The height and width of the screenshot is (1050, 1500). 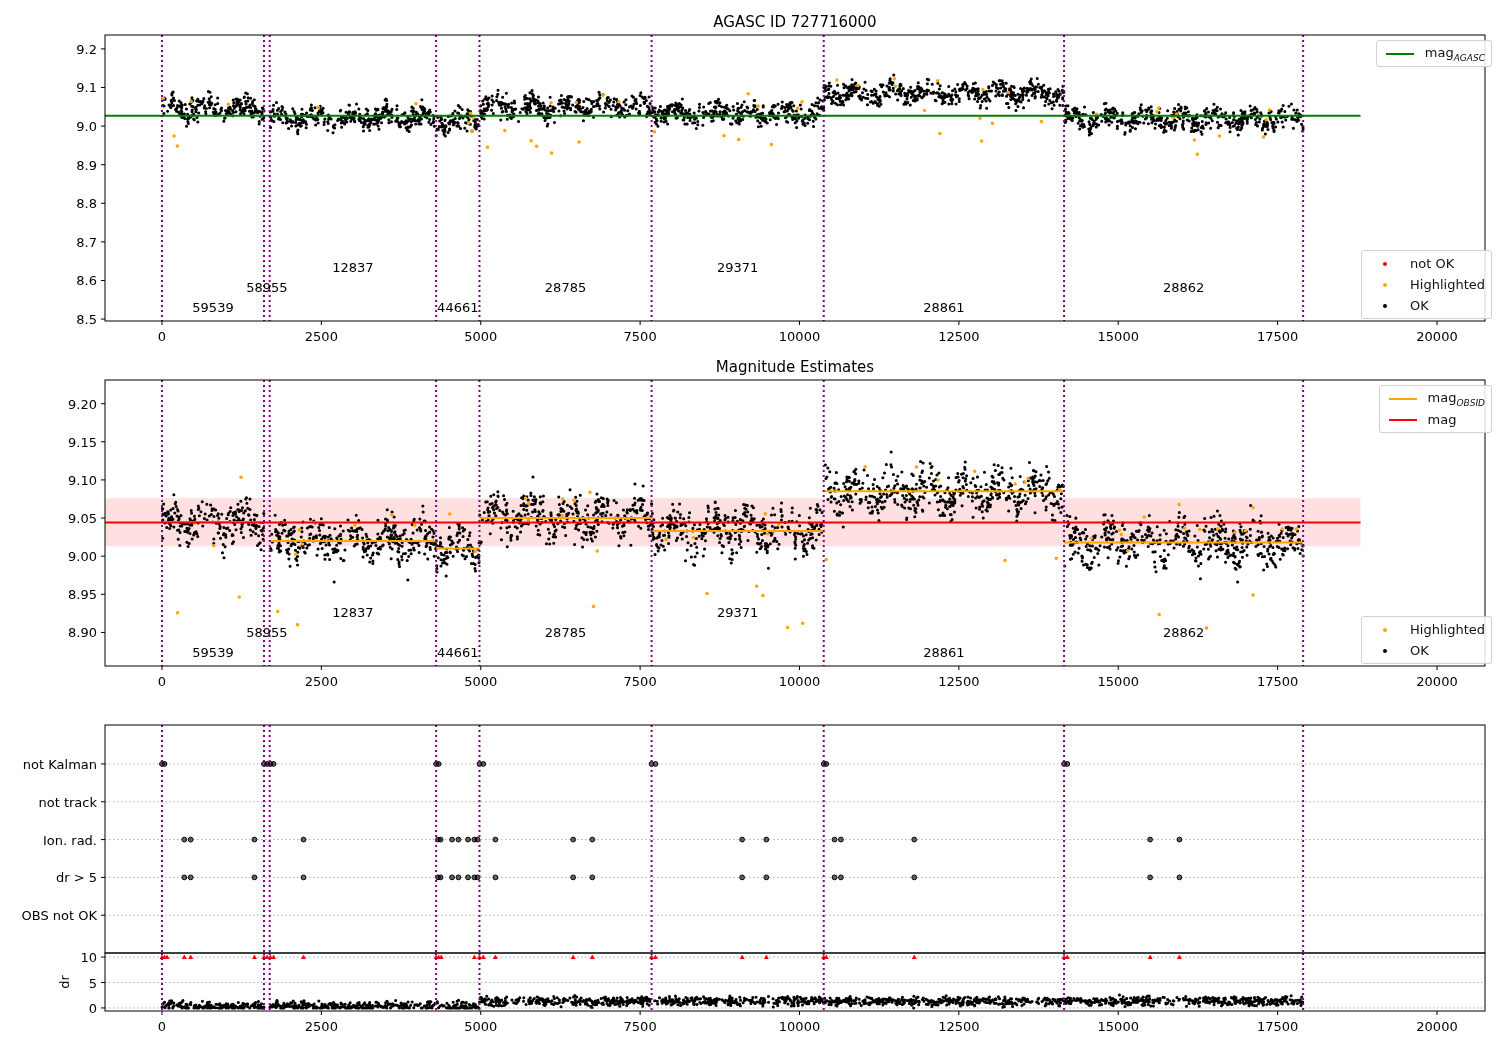 What do you see at coordinates (82, 557) in the screenshot?
I see `tick-label: 9.00` at bounding box center [82, 557].